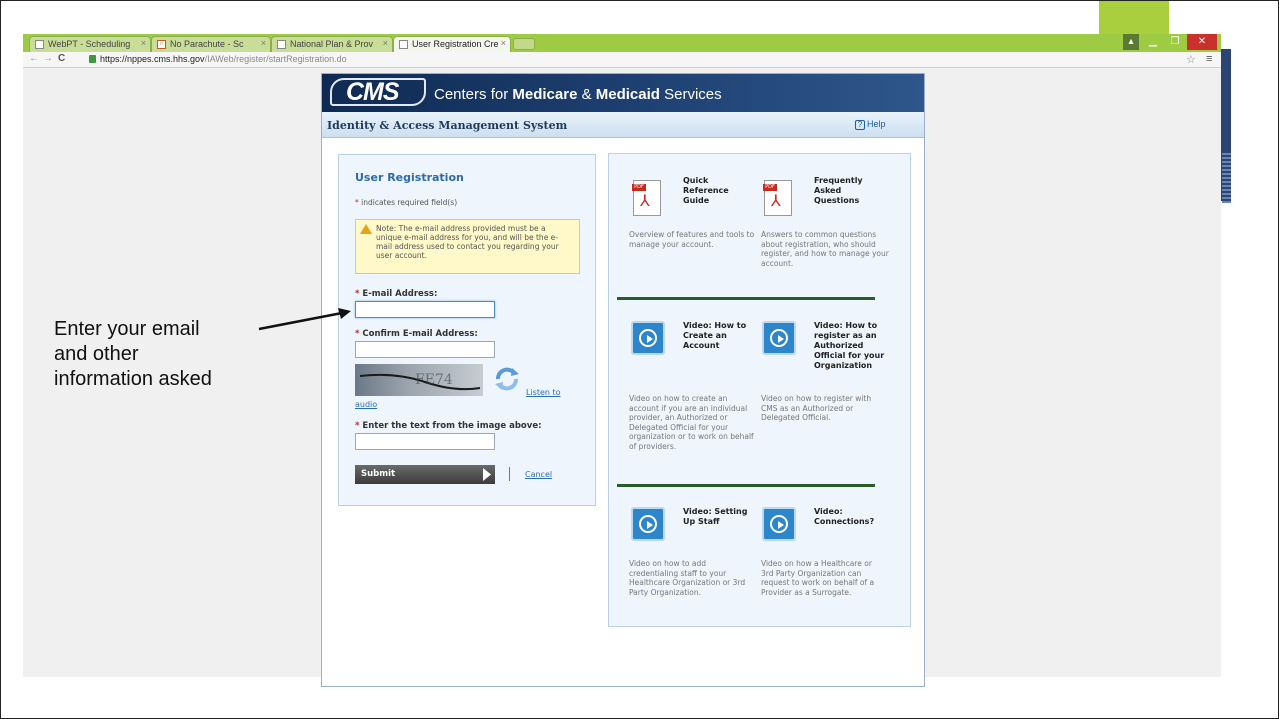  Describe the element at coordinates (860, 125) in the screenshot. I see `help-icon: ?` at that location.